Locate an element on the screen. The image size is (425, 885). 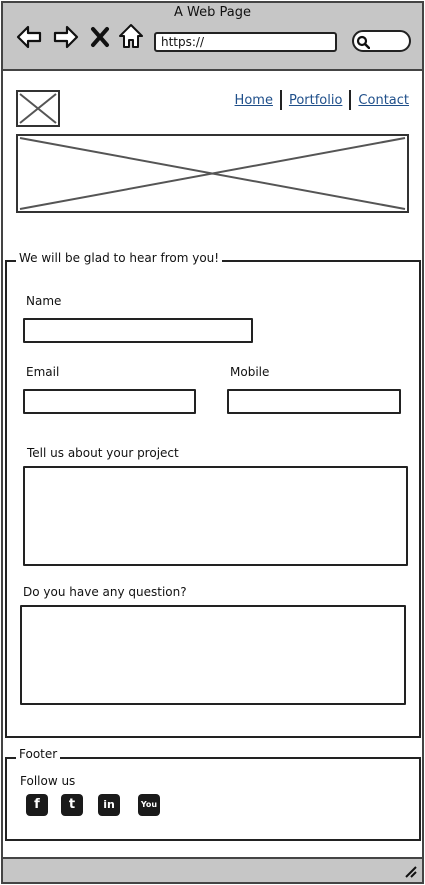
mobile-field is located at coordinates (314, 401).